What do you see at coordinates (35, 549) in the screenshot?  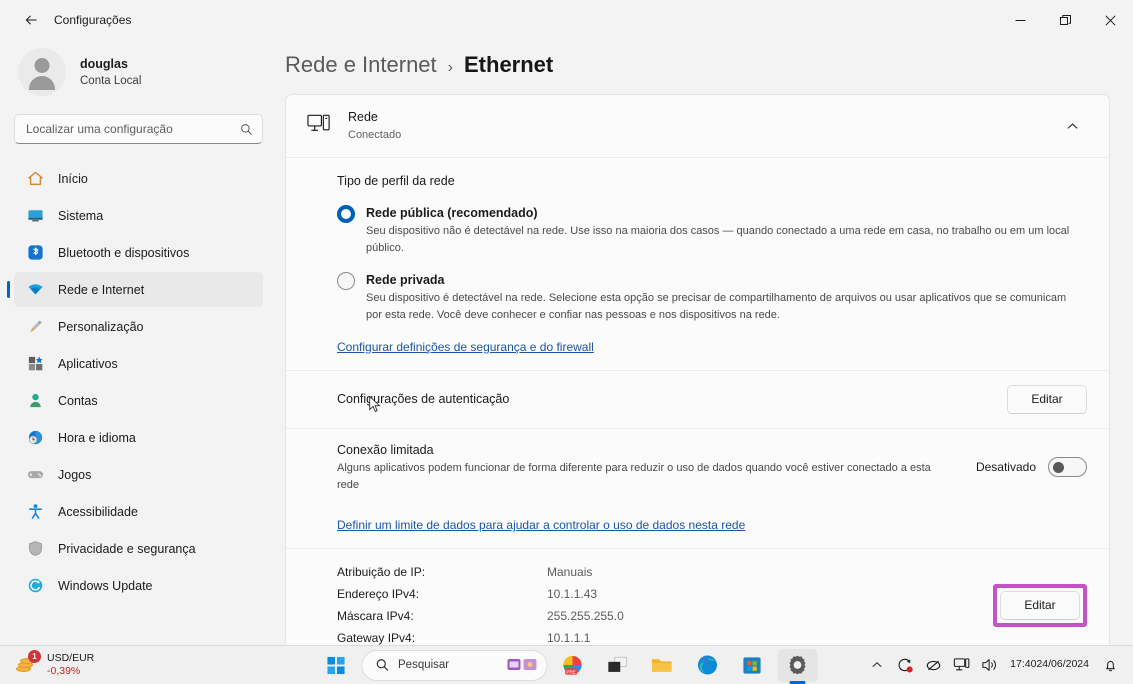 I see `shield-icon` at bounding box center [35, 549].